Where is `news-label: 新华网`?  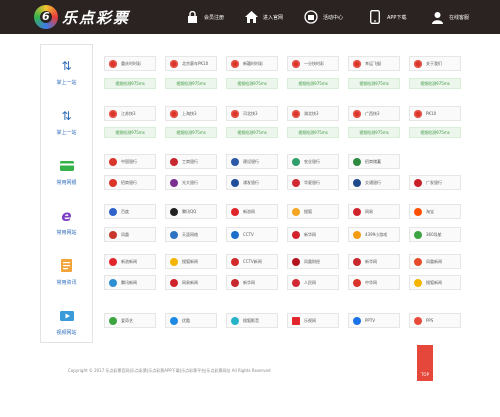
news-label: 新华网 is located at coordinates (249, 282).